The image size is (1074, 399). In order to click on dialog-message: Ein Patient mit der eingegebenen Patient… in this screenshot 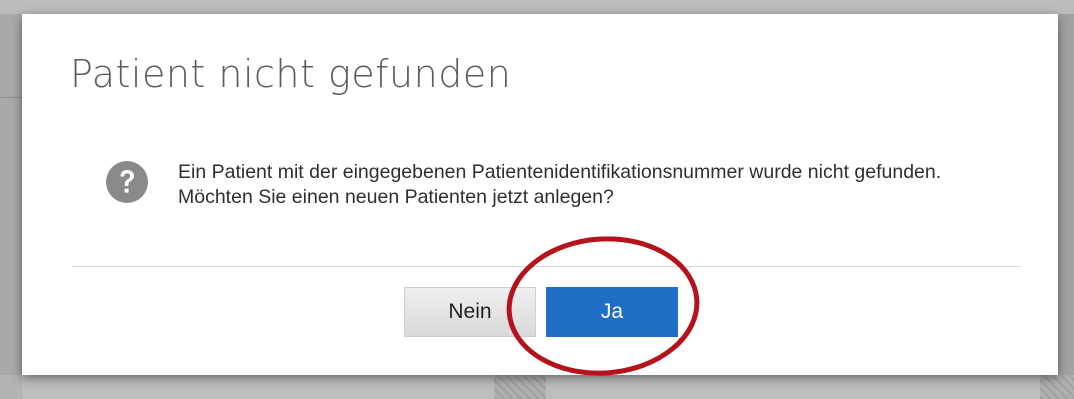, I will do `click(560, 184)`.